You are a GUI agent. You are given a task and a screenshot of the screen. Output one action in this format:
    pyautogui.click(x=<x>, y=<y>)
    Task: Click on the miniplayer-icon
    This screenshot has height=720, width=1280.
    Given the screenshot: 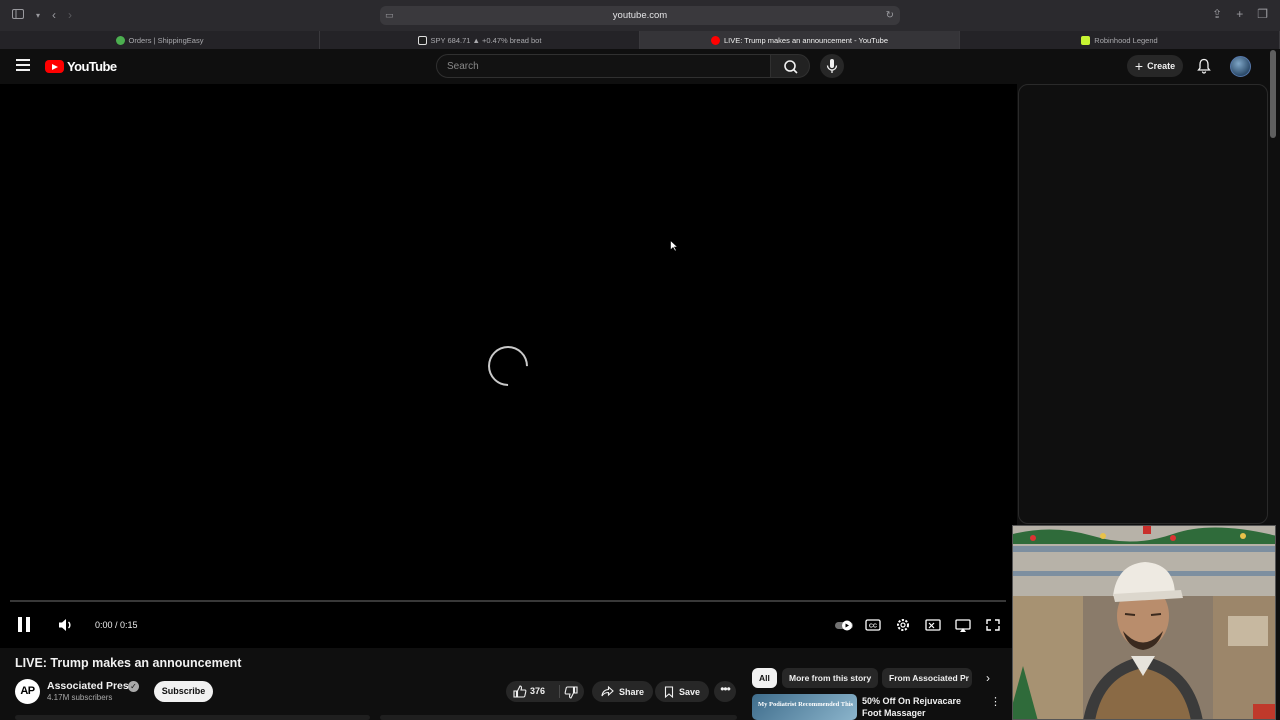 What is the action you would take?
    pyautogui.click(x=933, y=625)
    